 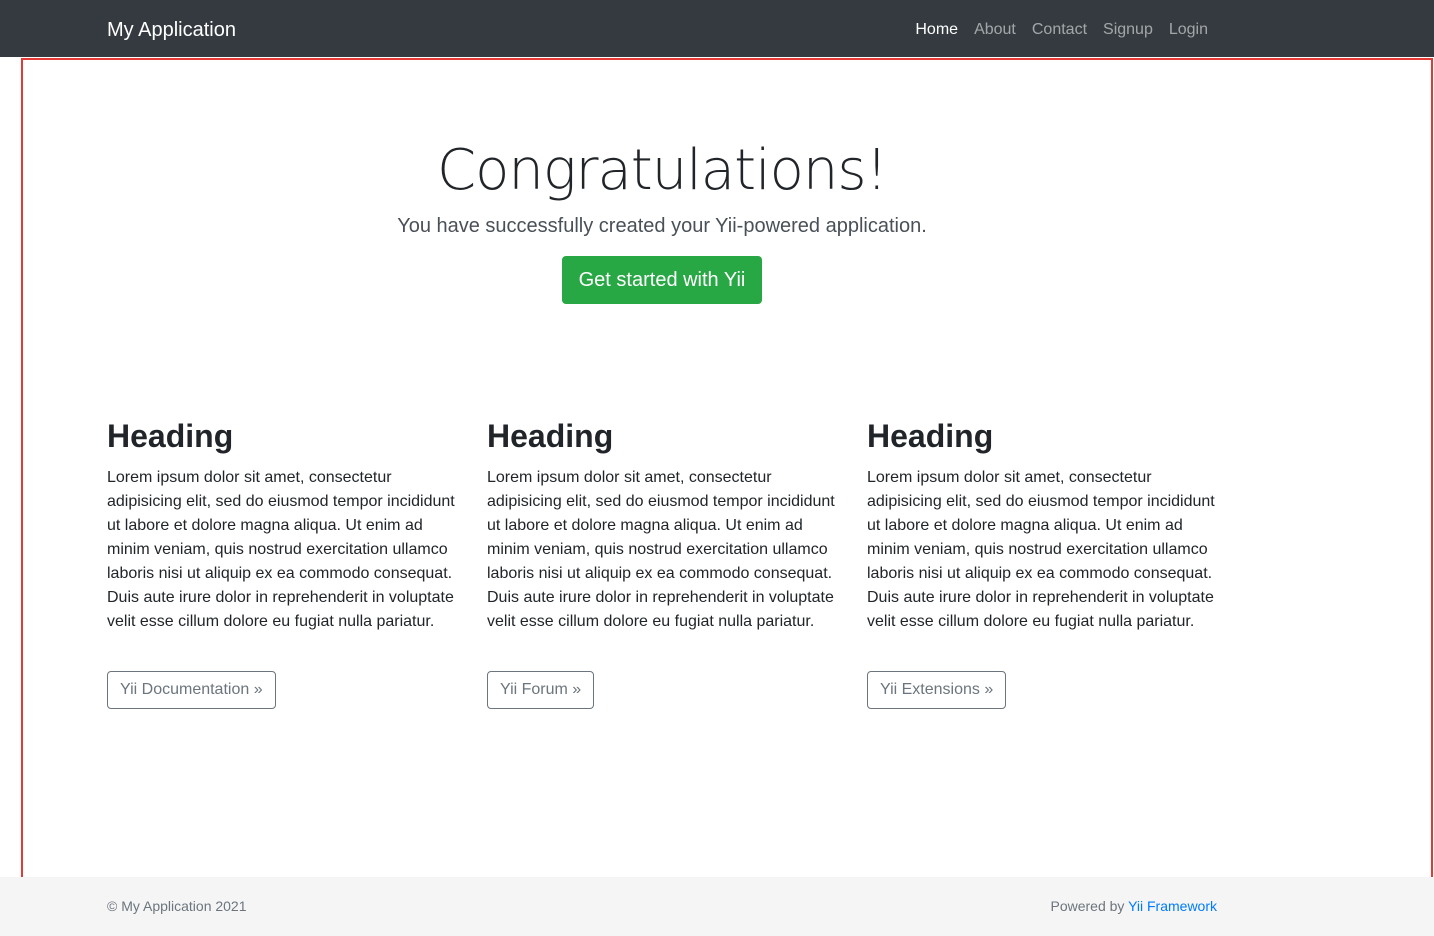 I want to click on nav-item-about: About, so click(x=995, y=30).